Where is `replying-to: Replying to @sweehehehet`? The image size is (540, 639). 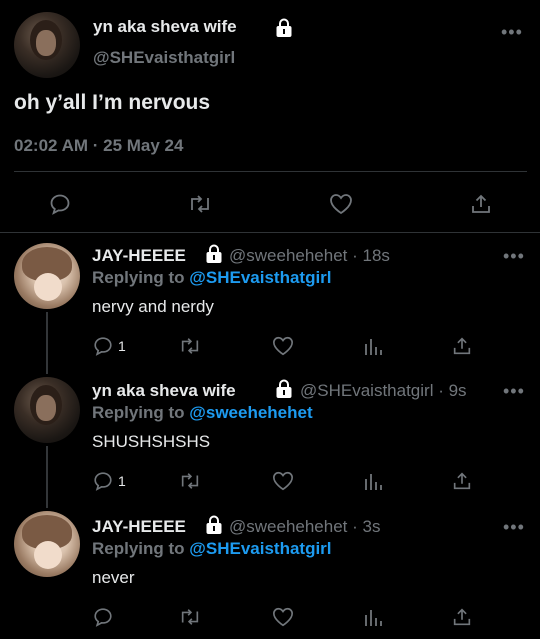
replying-to: Replying to @sweehehehet is located at coordinates (202, 413).